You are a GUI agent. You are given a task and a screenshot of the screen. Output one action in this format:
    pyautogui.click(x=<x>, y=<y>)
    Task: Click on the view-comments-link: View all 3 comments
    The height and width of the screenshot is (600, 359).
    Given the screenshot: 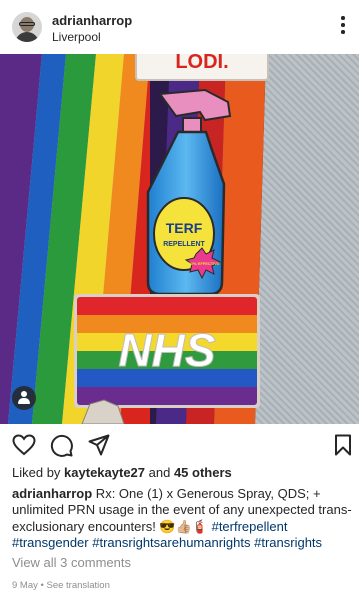 What is the action you would take?
    pyautogui.click(x=182, y=563)
    